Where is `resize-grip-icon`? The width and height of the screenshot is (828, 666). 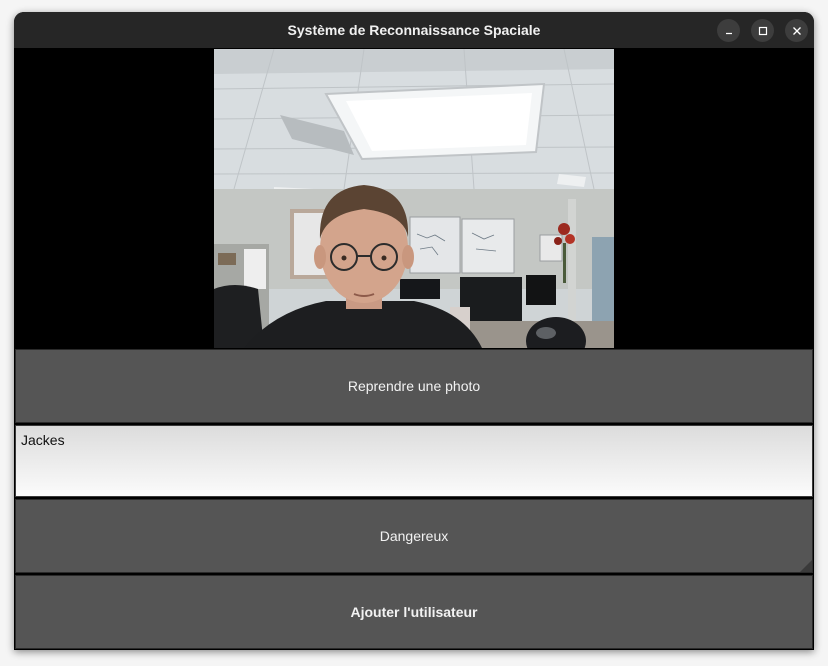 resize-grip-icon is located at coordinates (806, 566).